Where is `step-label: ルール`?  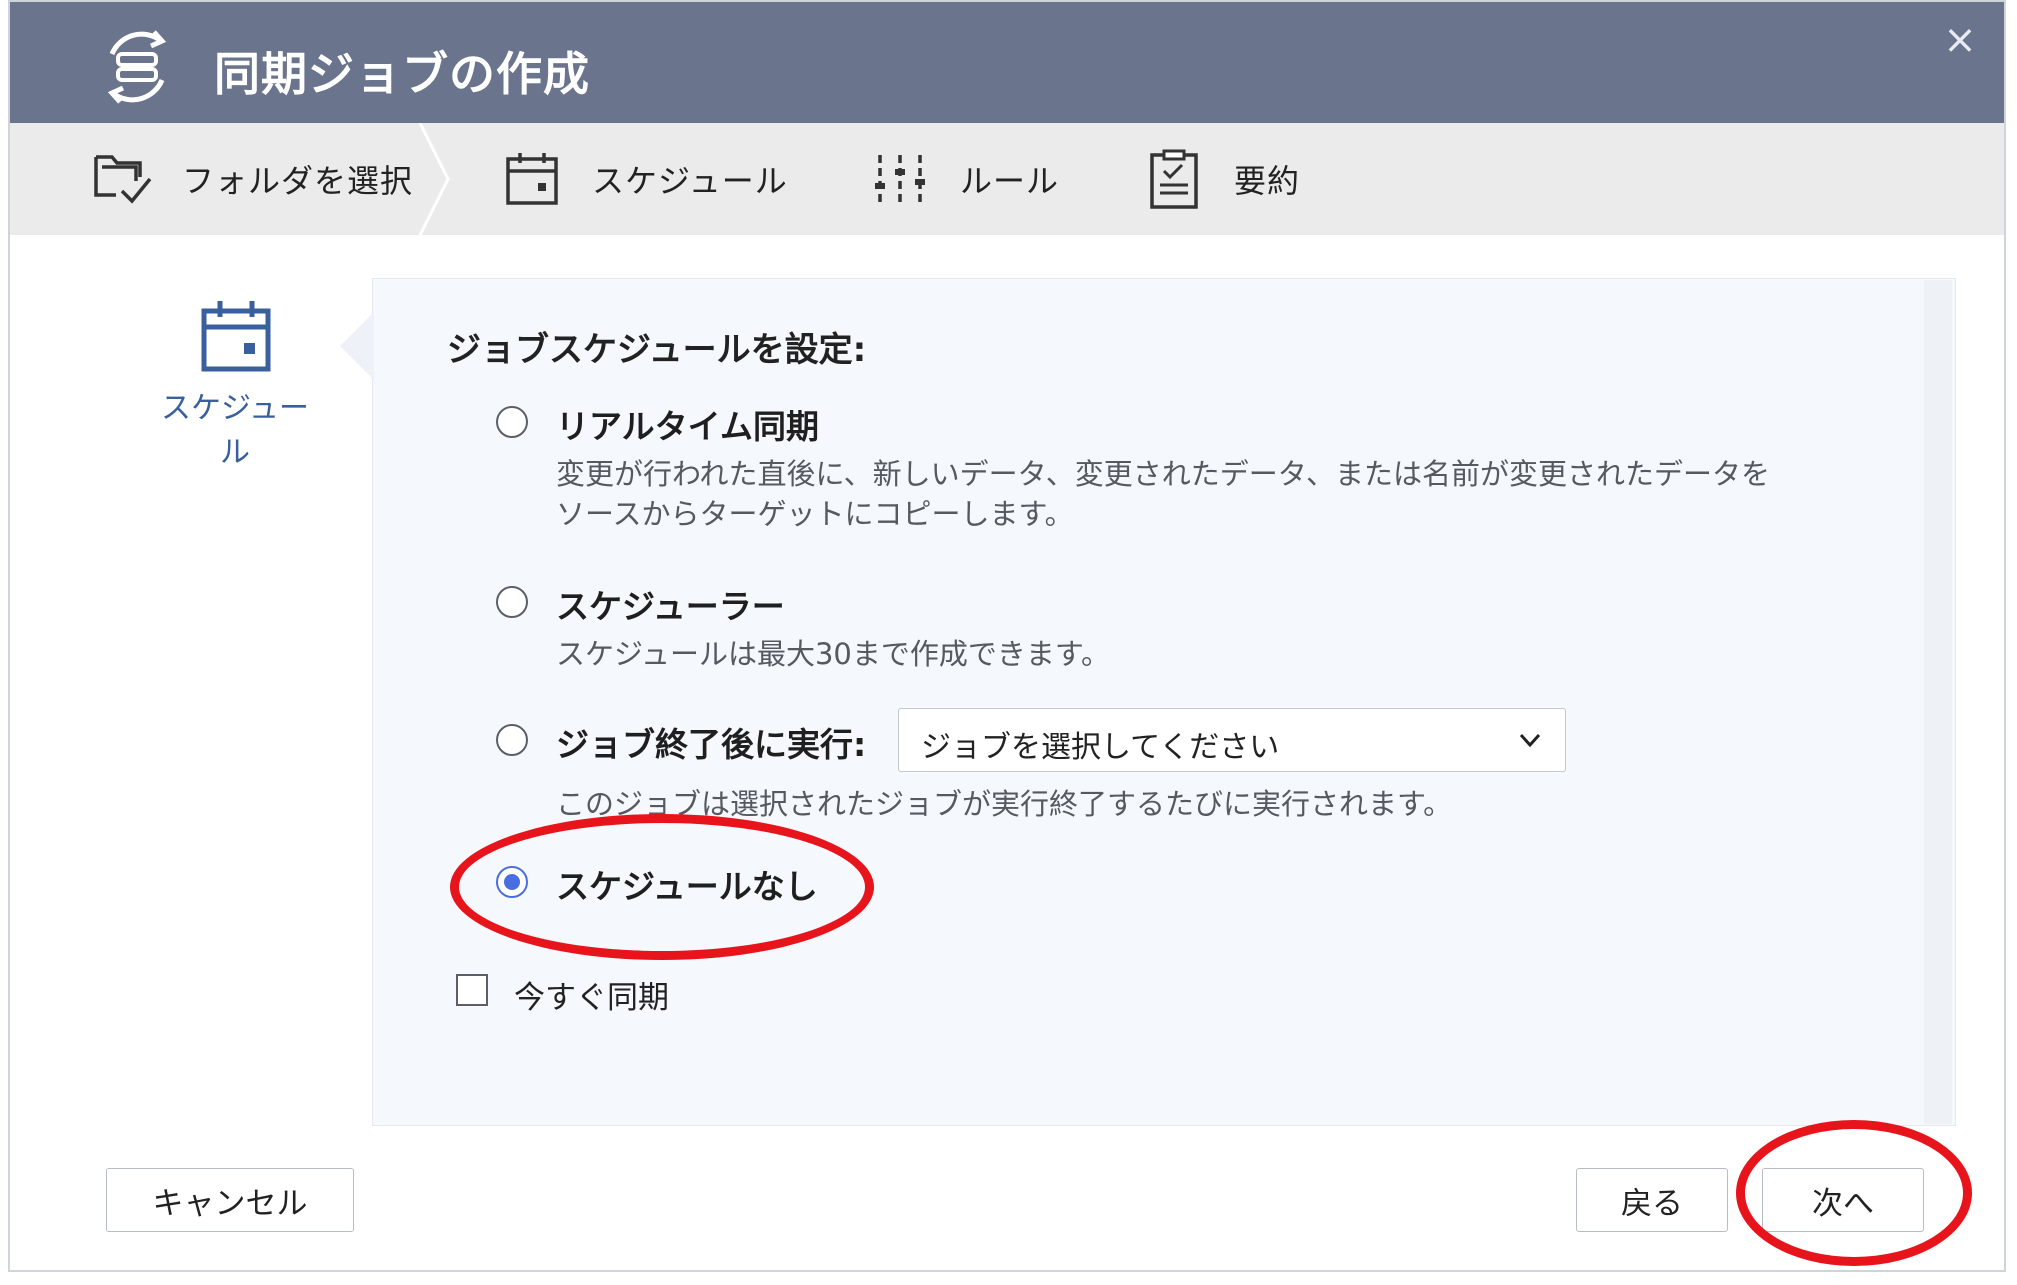 step-label: ルール is located at coordinates (1010, 181).